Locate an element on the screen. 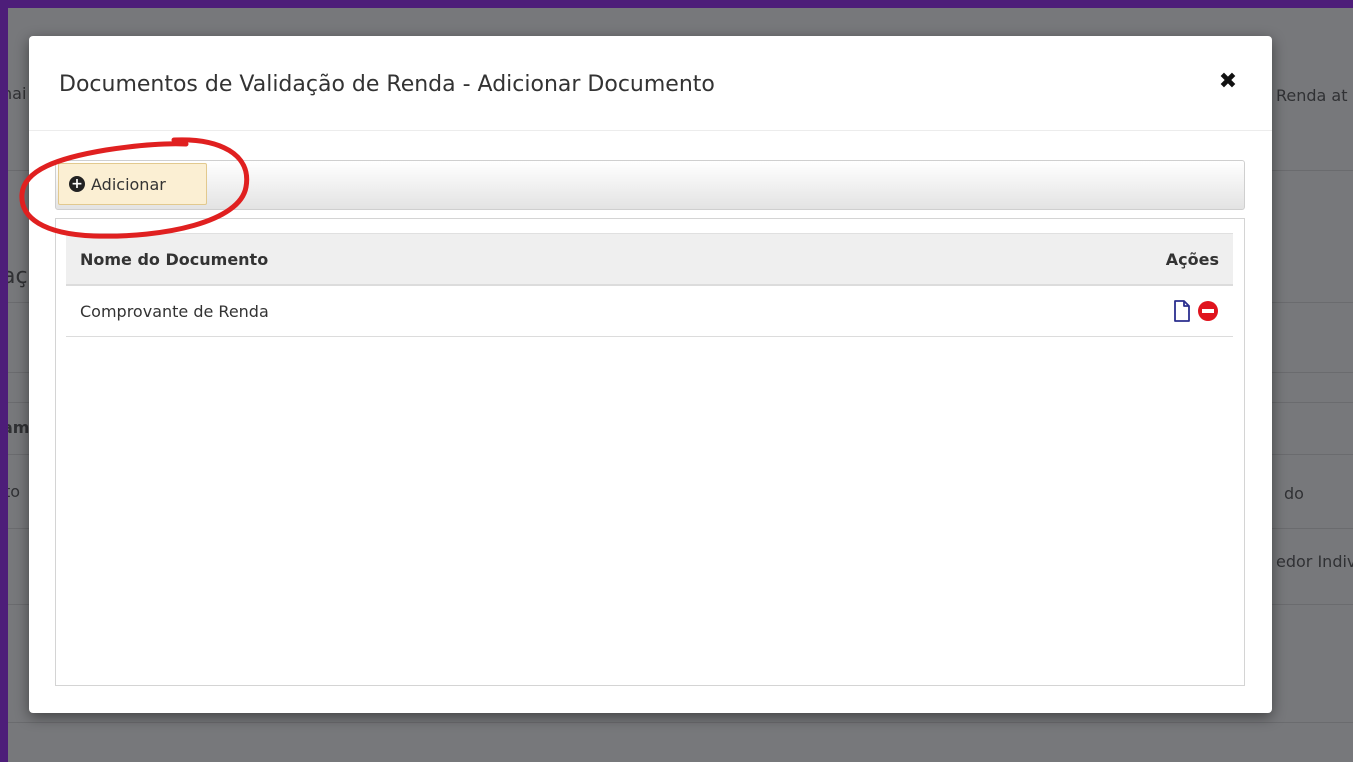 This screenshot has height=762, width=1353. bg-fragment-5: to is located at coordinates (14, 491).